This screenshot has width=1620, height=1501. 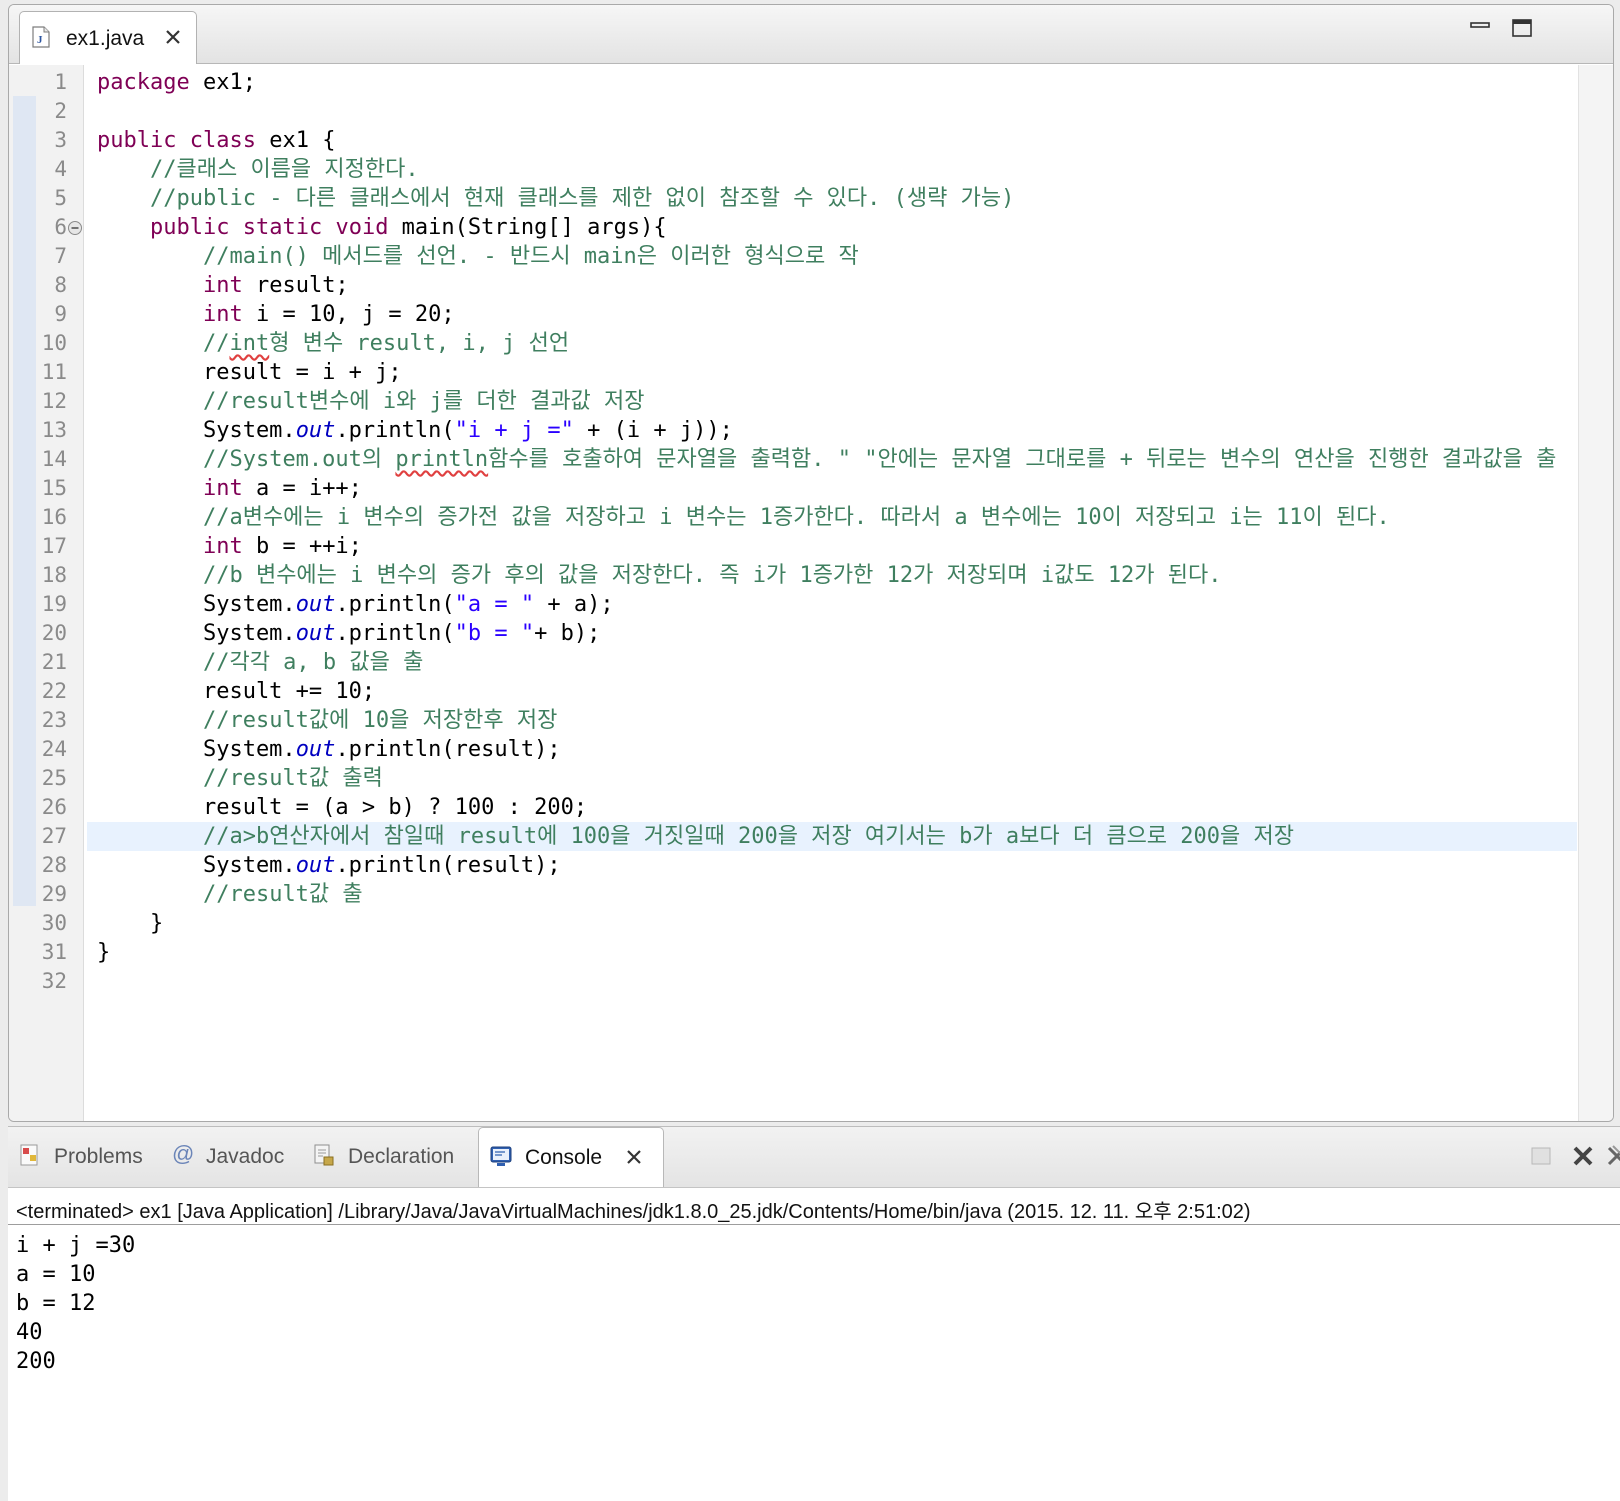 I want to click on remove-all-terminated-icon, so click(x=1612, y=1156).